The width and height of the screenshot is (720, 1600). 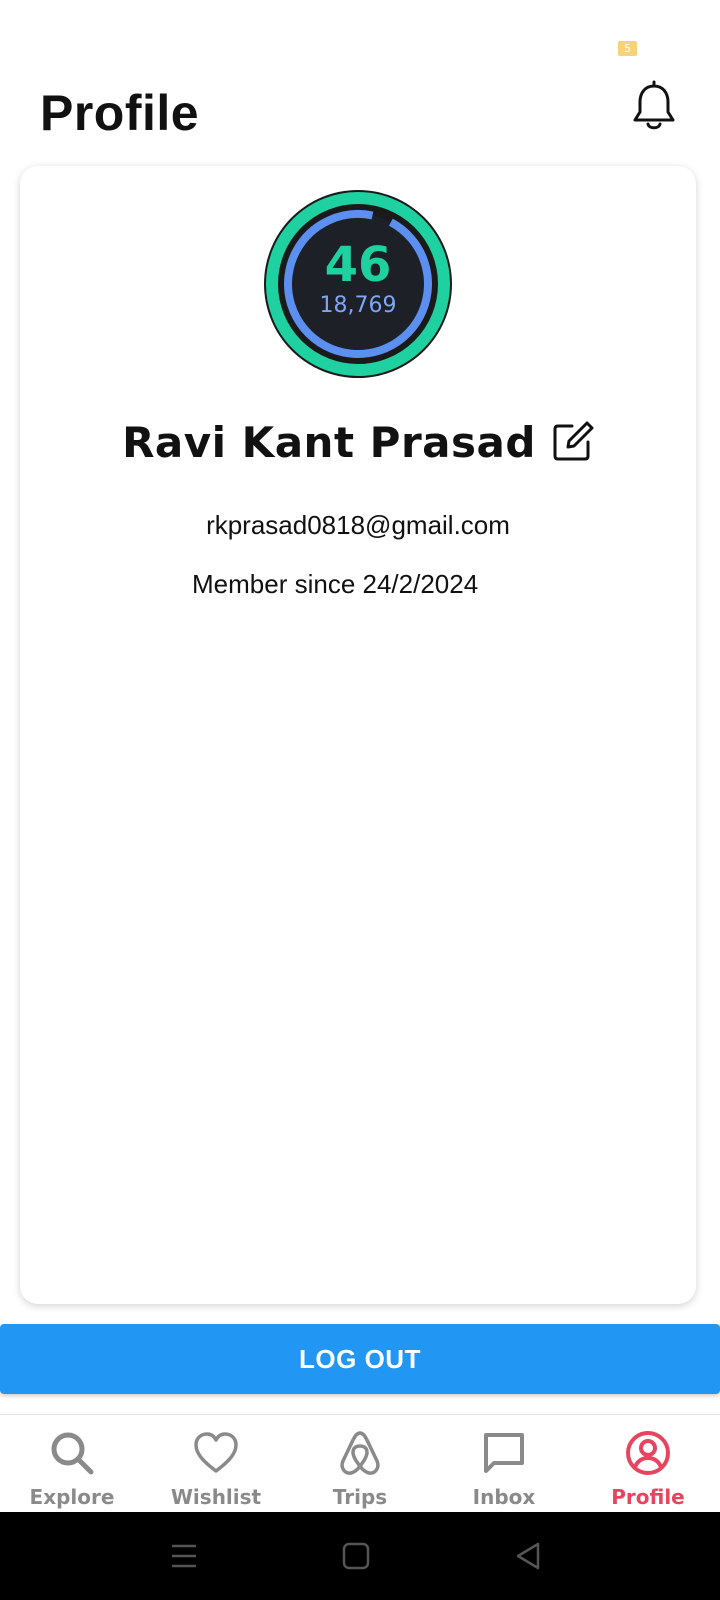 What do you see at coordinates (358, 265) in the screenshot?
I see `avatar-score: 46` at bounding box center [358, 265].